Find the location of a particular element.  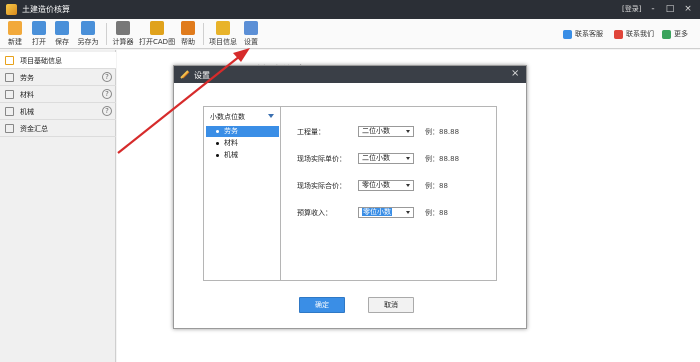

settings-button: 设置 is located at coordinates (251, 34).